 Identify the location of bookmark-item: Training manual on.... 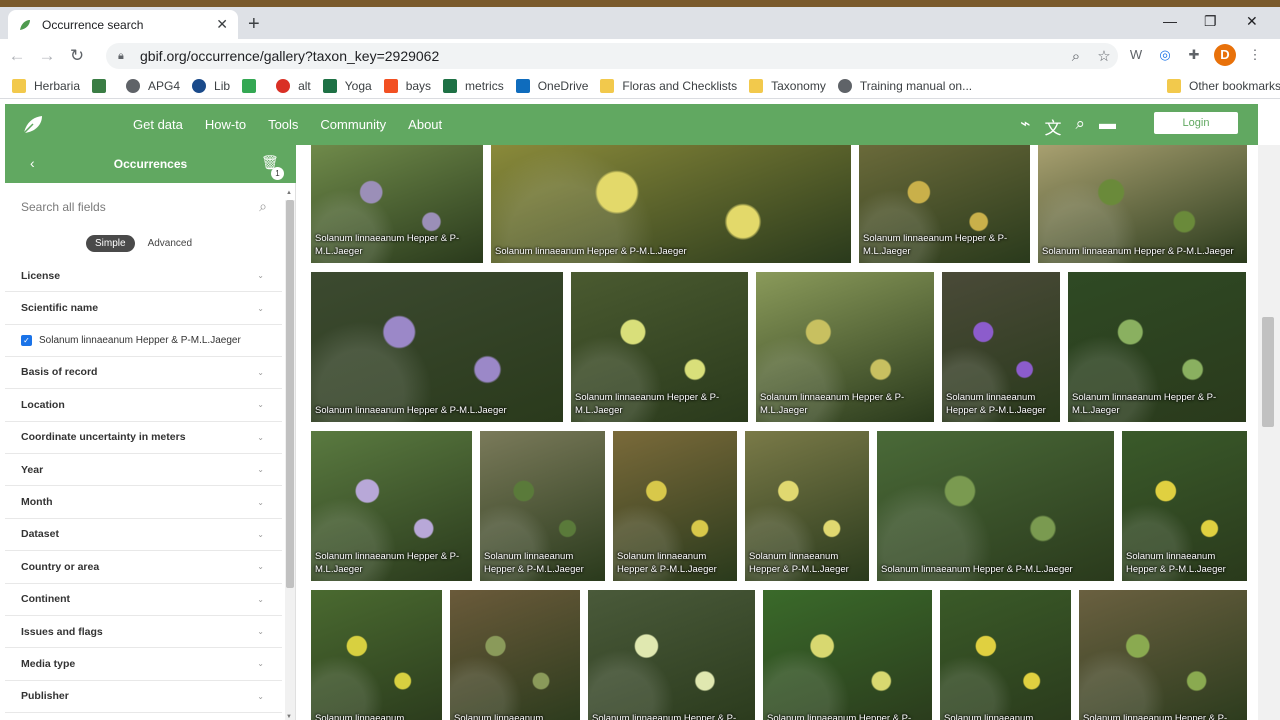
(904, 85).